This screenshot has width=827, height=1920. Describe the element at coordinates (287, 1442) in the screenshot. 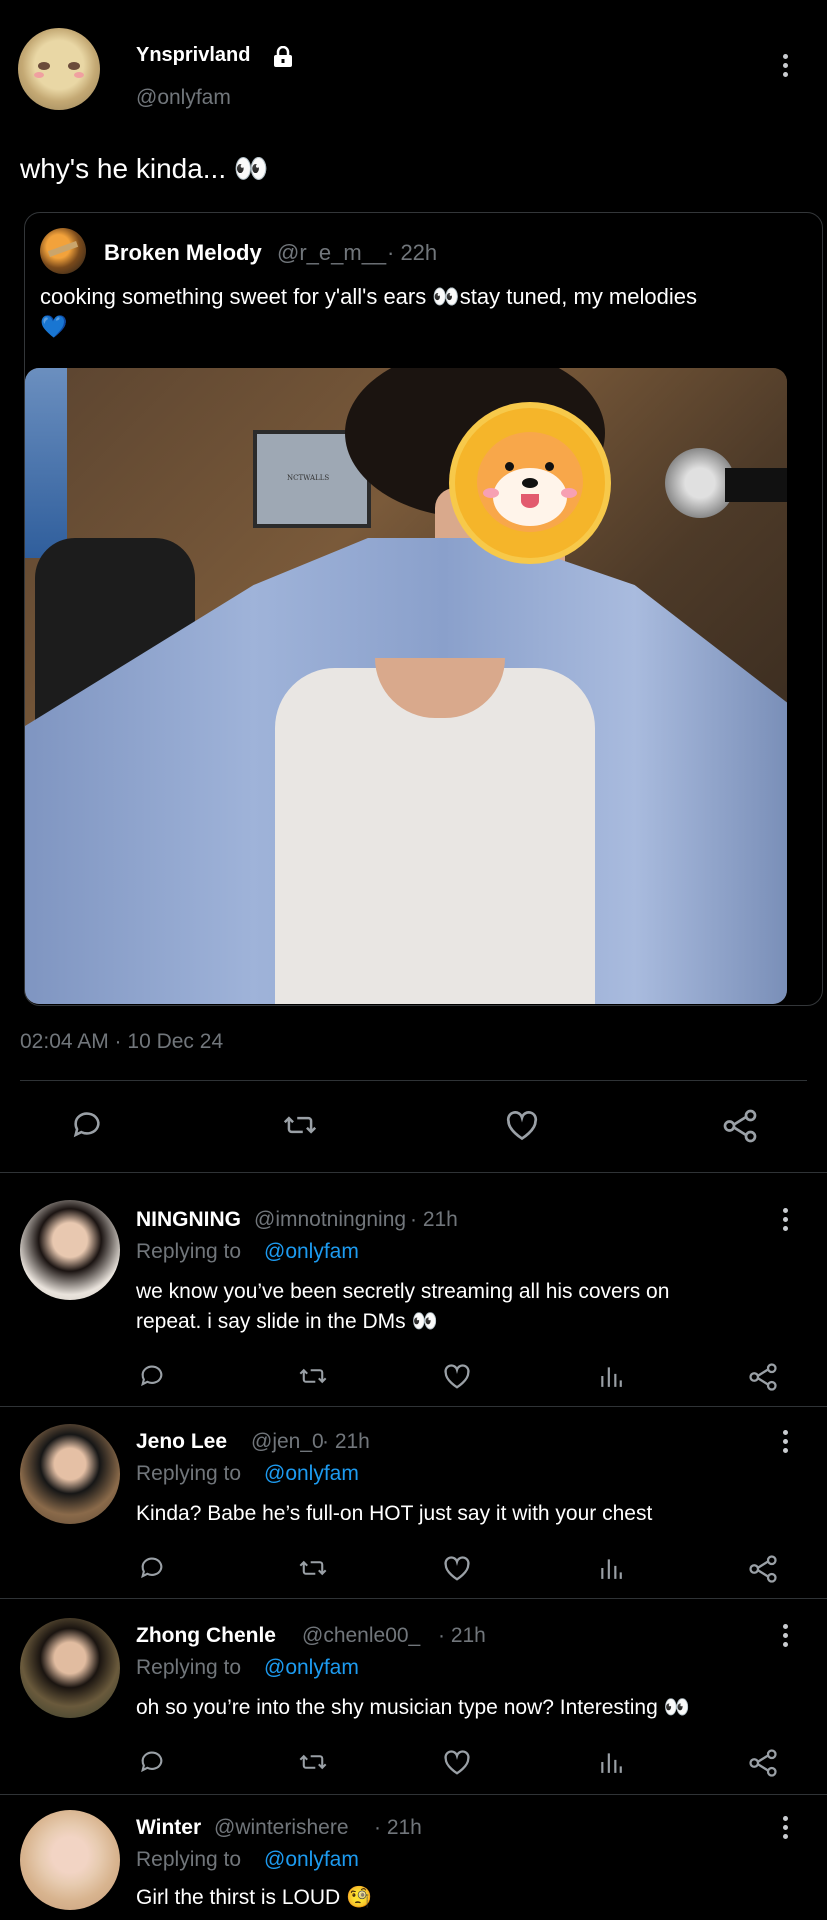

I see `reply-author-handle: @jen_0` at that location.